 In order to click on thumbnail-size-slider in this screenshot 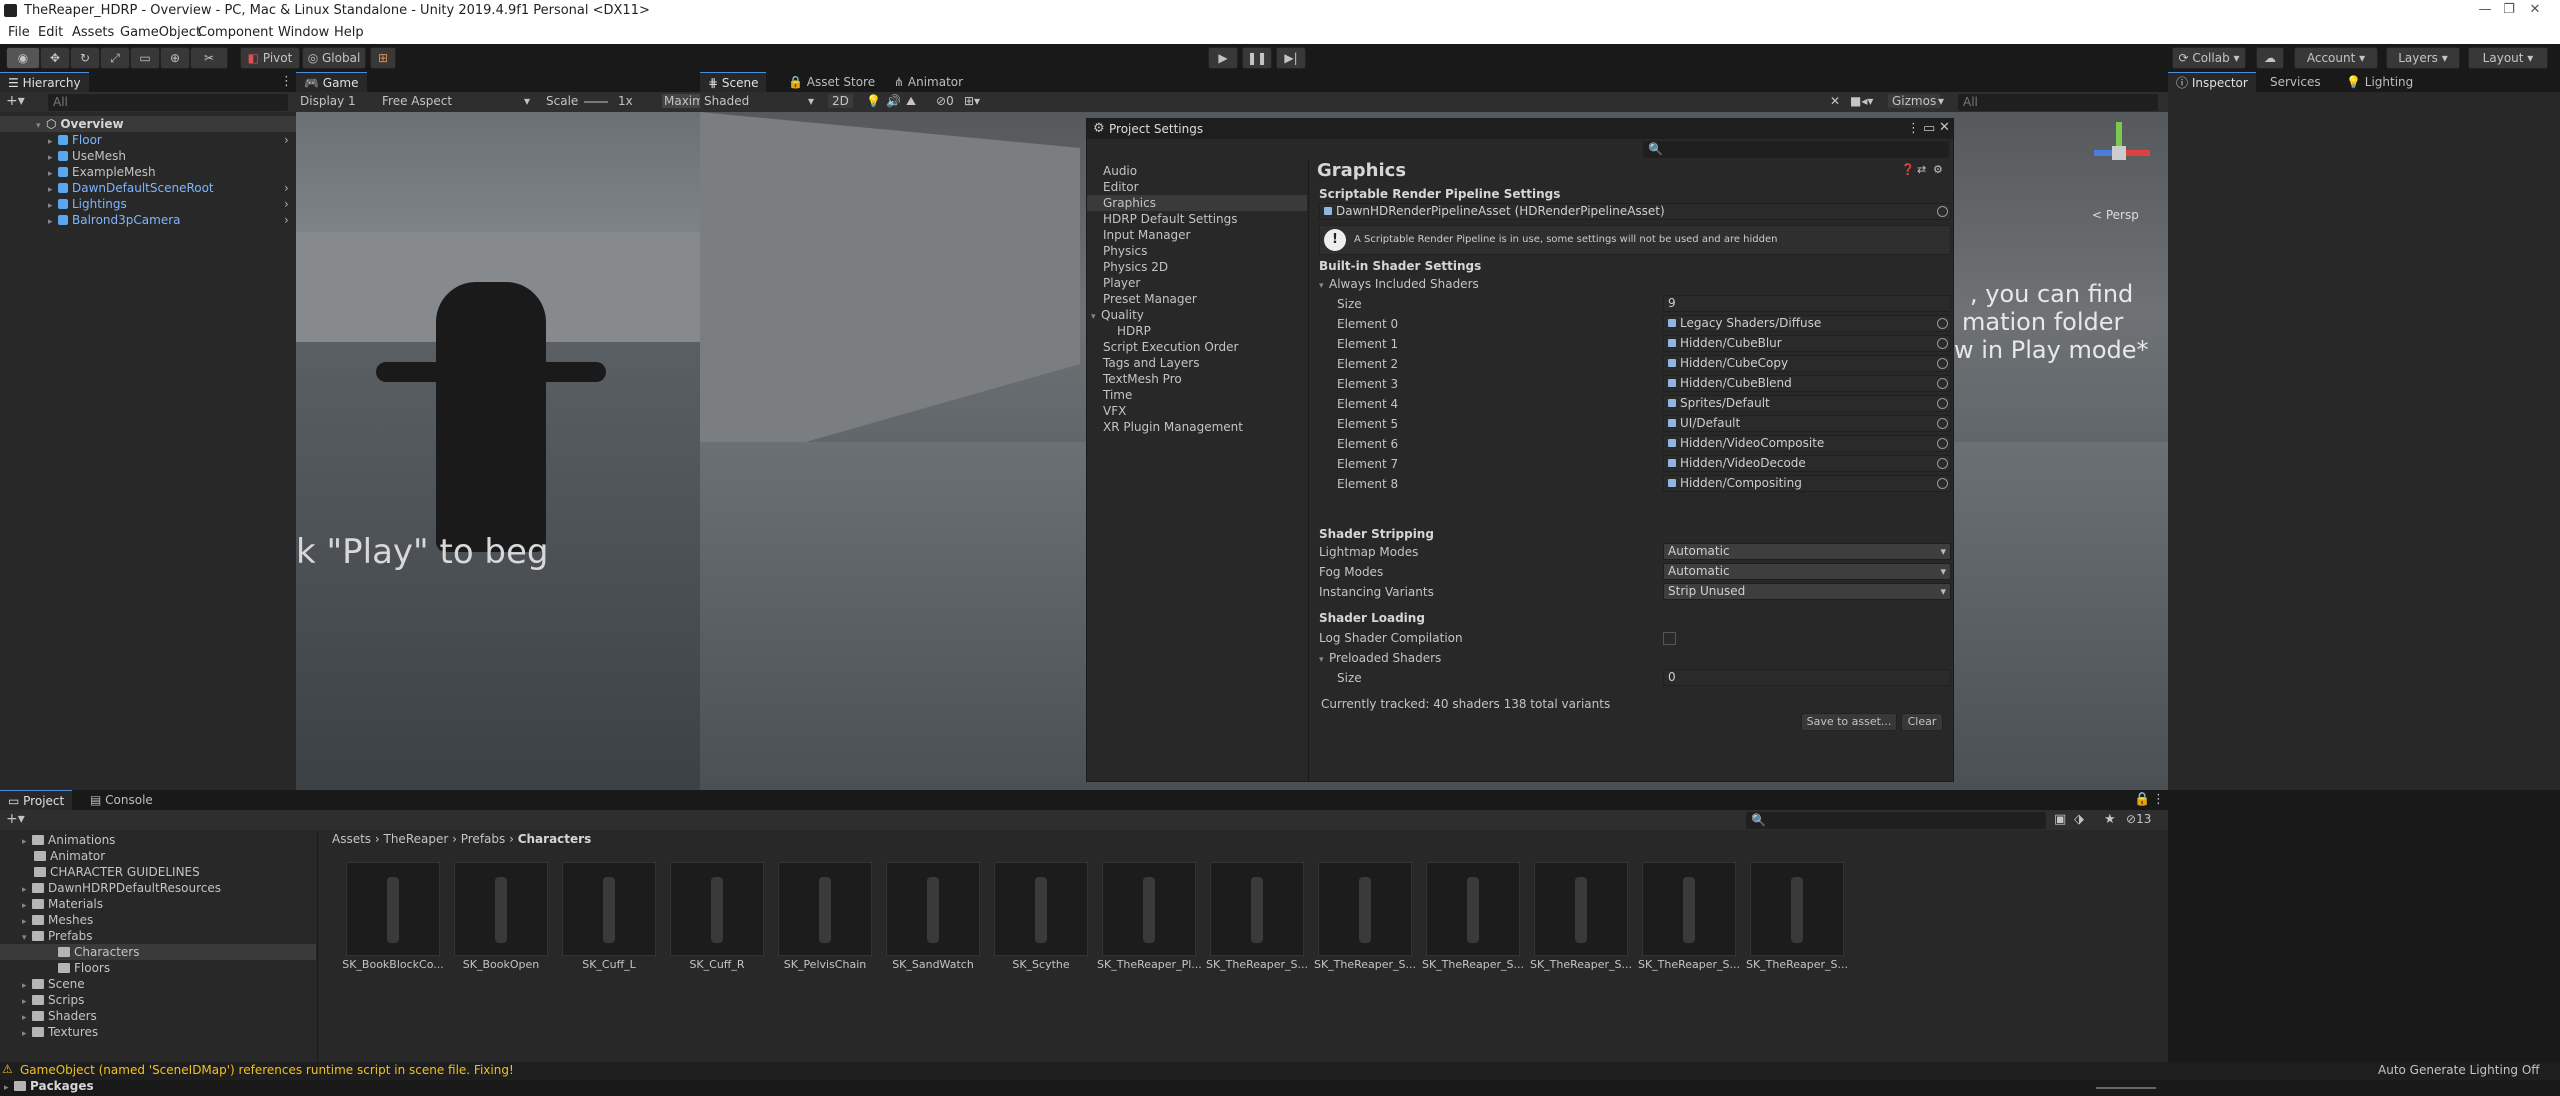, I will do `click(2126, 1088)`.